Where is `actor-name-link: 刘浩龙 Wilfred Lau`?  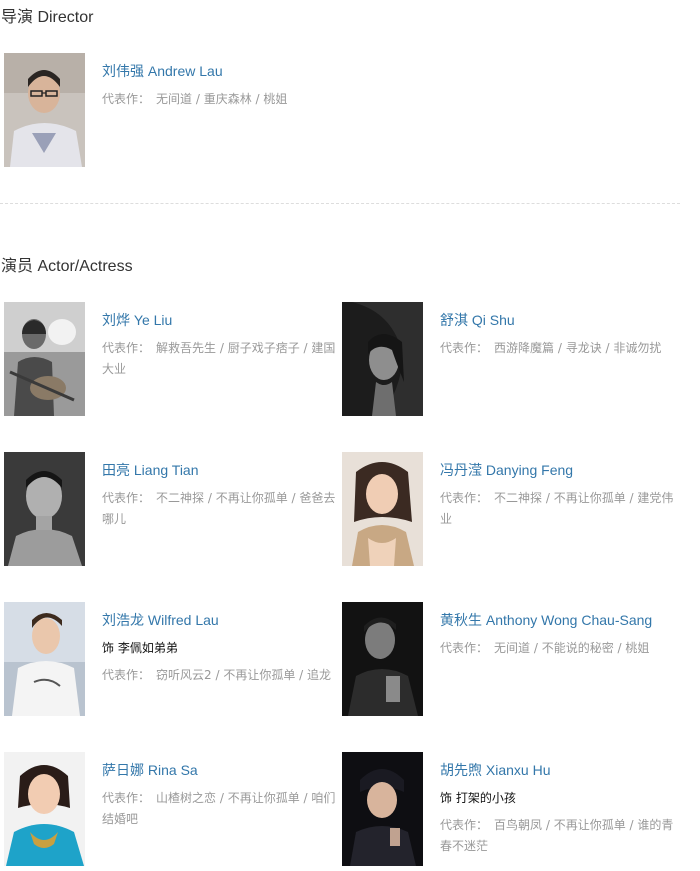
actor-name-link: 刘浩龙 Wilfred Lau is located at coordinates (160, 620).